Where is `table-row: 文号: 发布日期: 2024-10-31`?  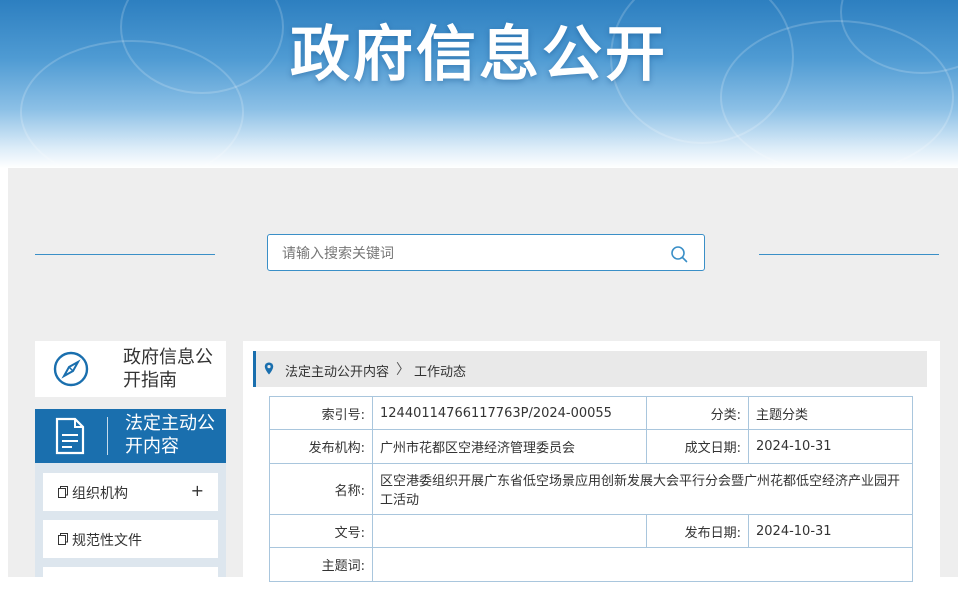
table-row: 文号: 发布日期: 2024-10-31 is located at coordinates (591, 531).